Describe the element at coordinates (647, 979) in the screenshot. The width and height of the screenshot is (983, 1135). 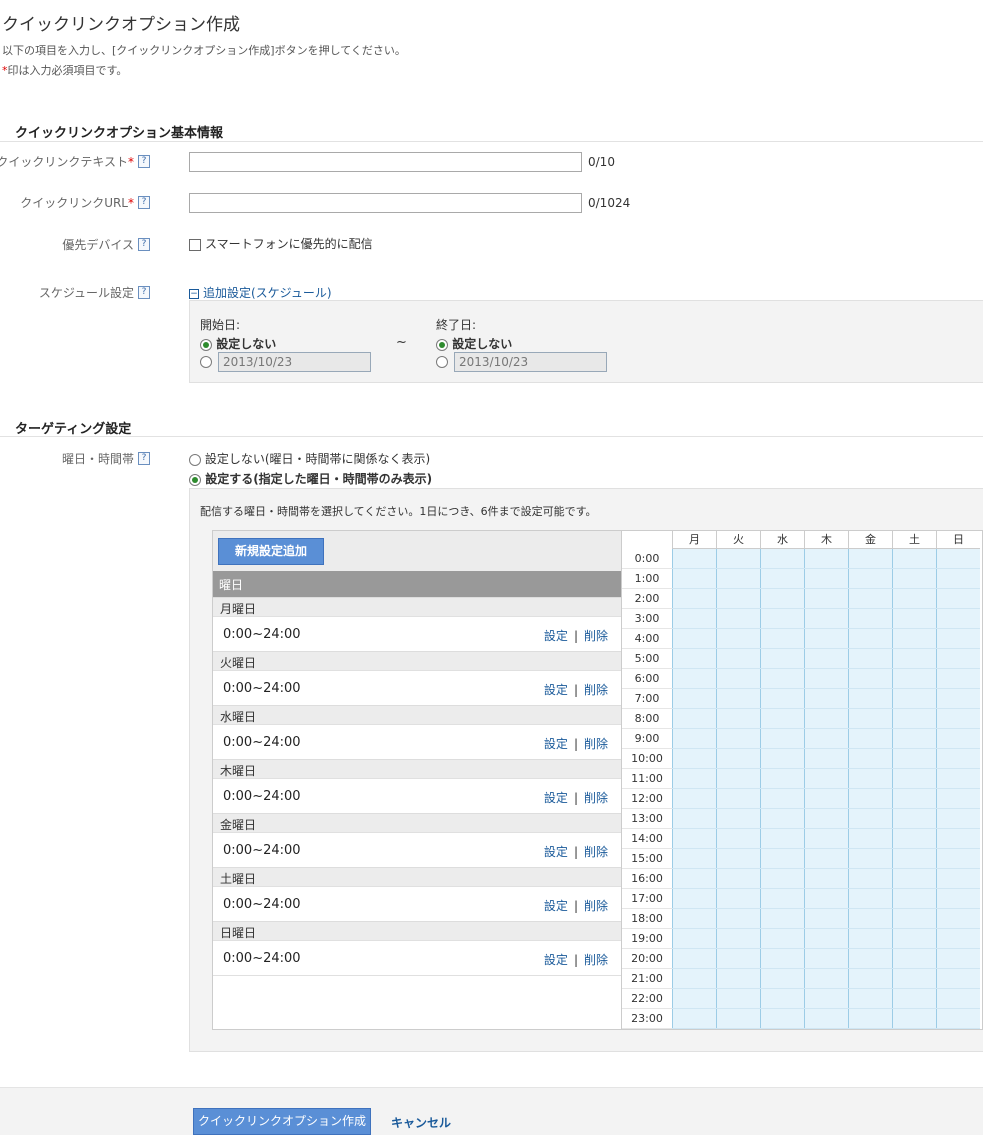
I see `hour-label: 21:00` at that location.